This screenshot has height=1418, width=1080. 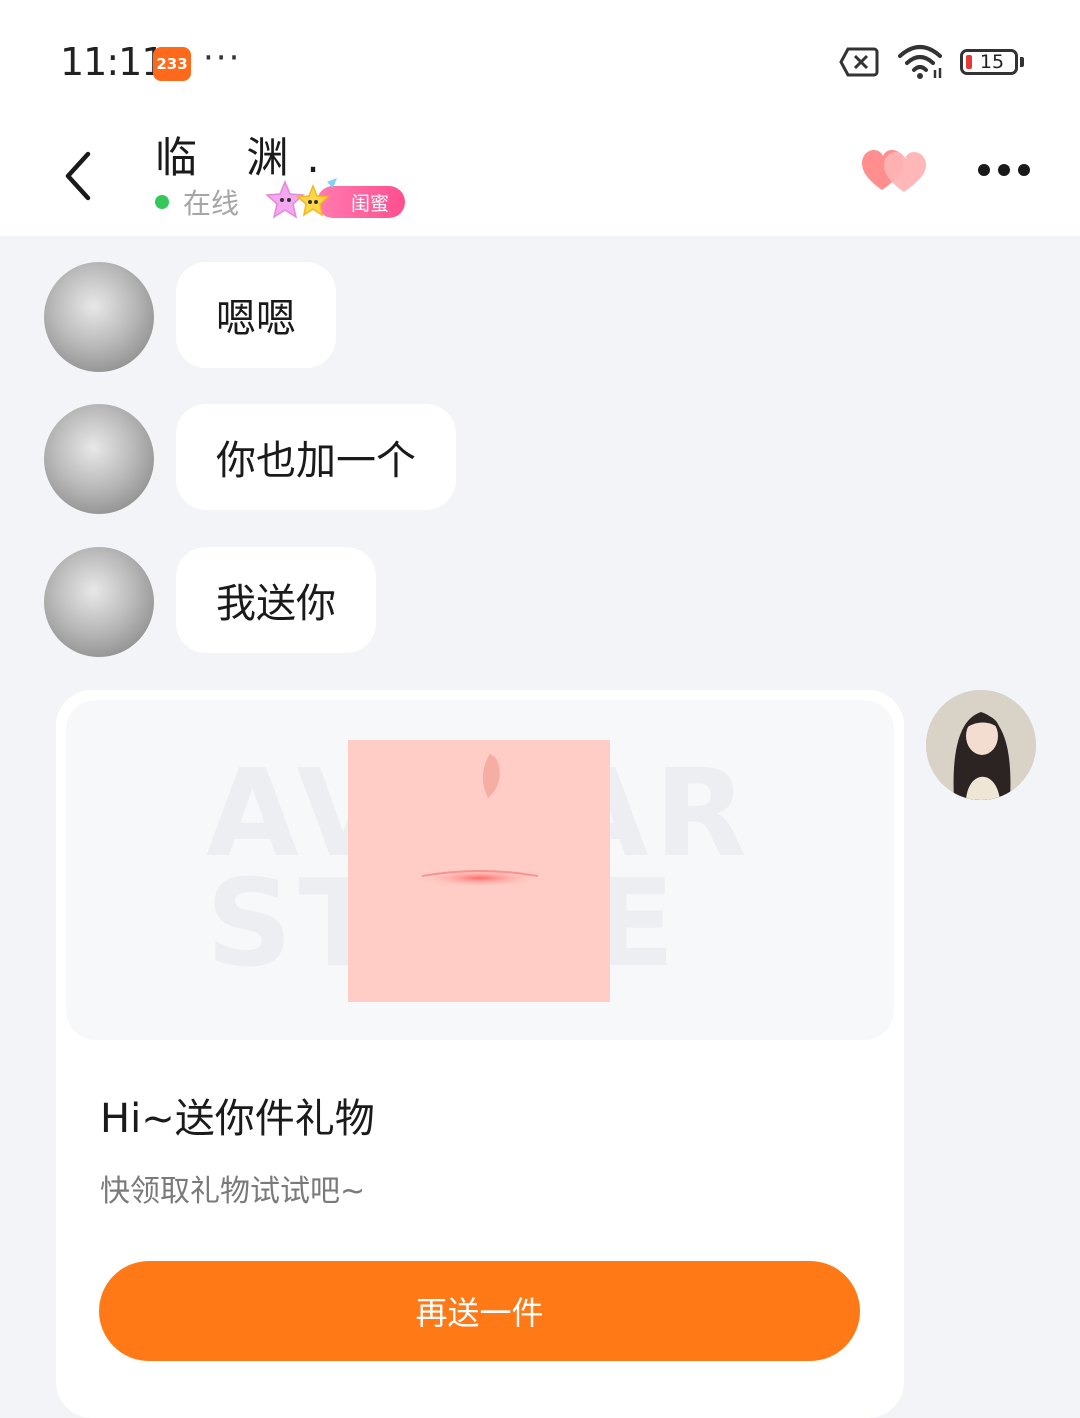 What do you see at coordinates (859, 62) in the screenshot?
I see `sim-off-icon` at bounding box center [859, 62].